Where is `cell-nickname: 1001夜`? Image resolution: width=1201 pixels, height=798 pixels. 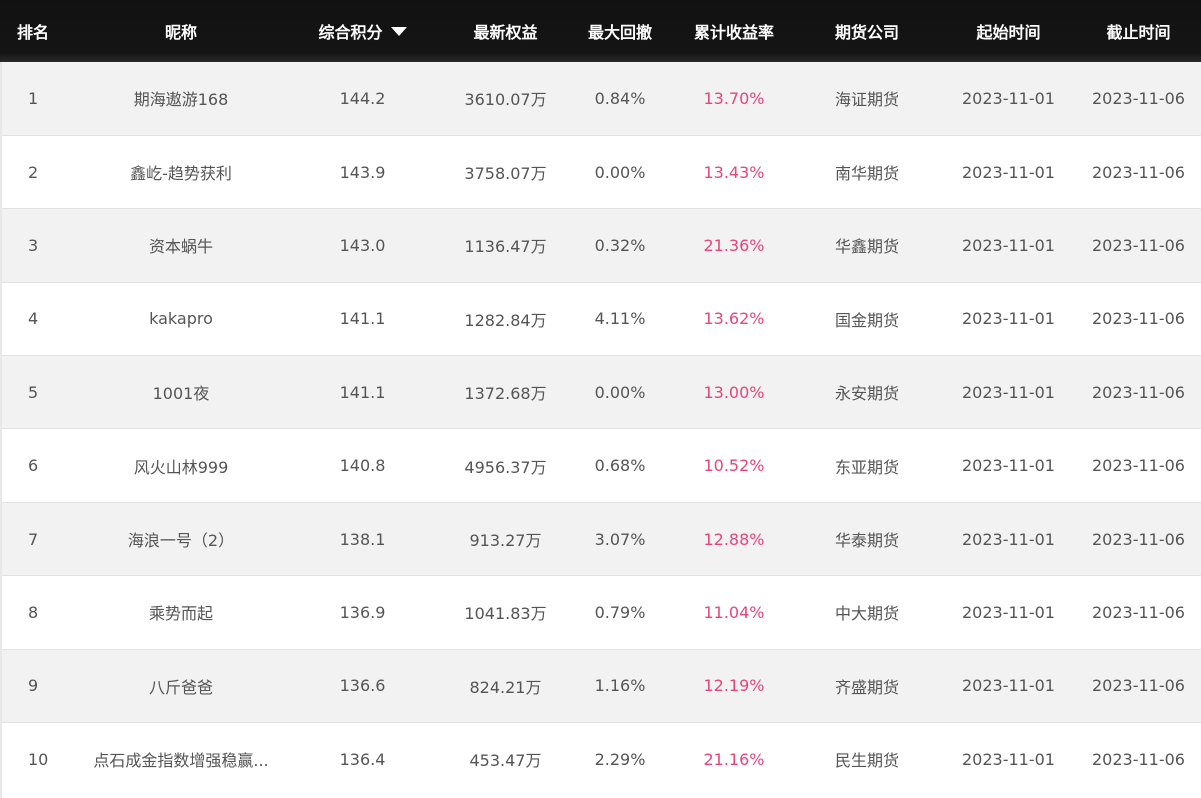
cell-nickname: 1001夜 is located at coordinates (181, 392).